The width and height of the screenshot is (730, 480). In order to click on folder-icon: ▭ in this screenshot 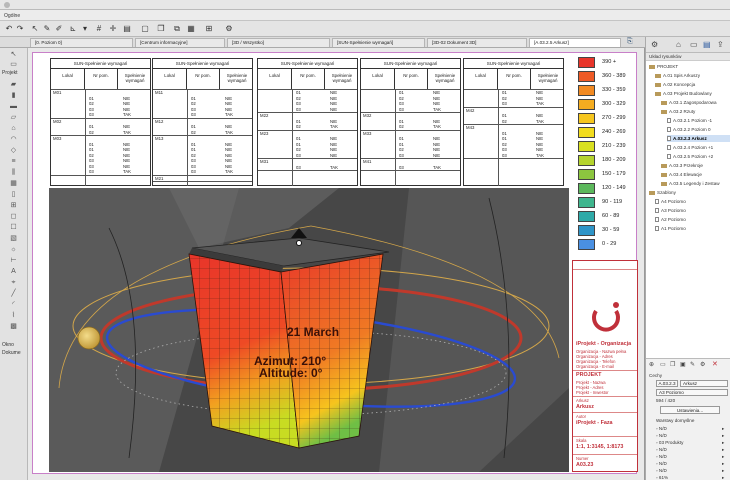, I will do `click(663, 364)`.